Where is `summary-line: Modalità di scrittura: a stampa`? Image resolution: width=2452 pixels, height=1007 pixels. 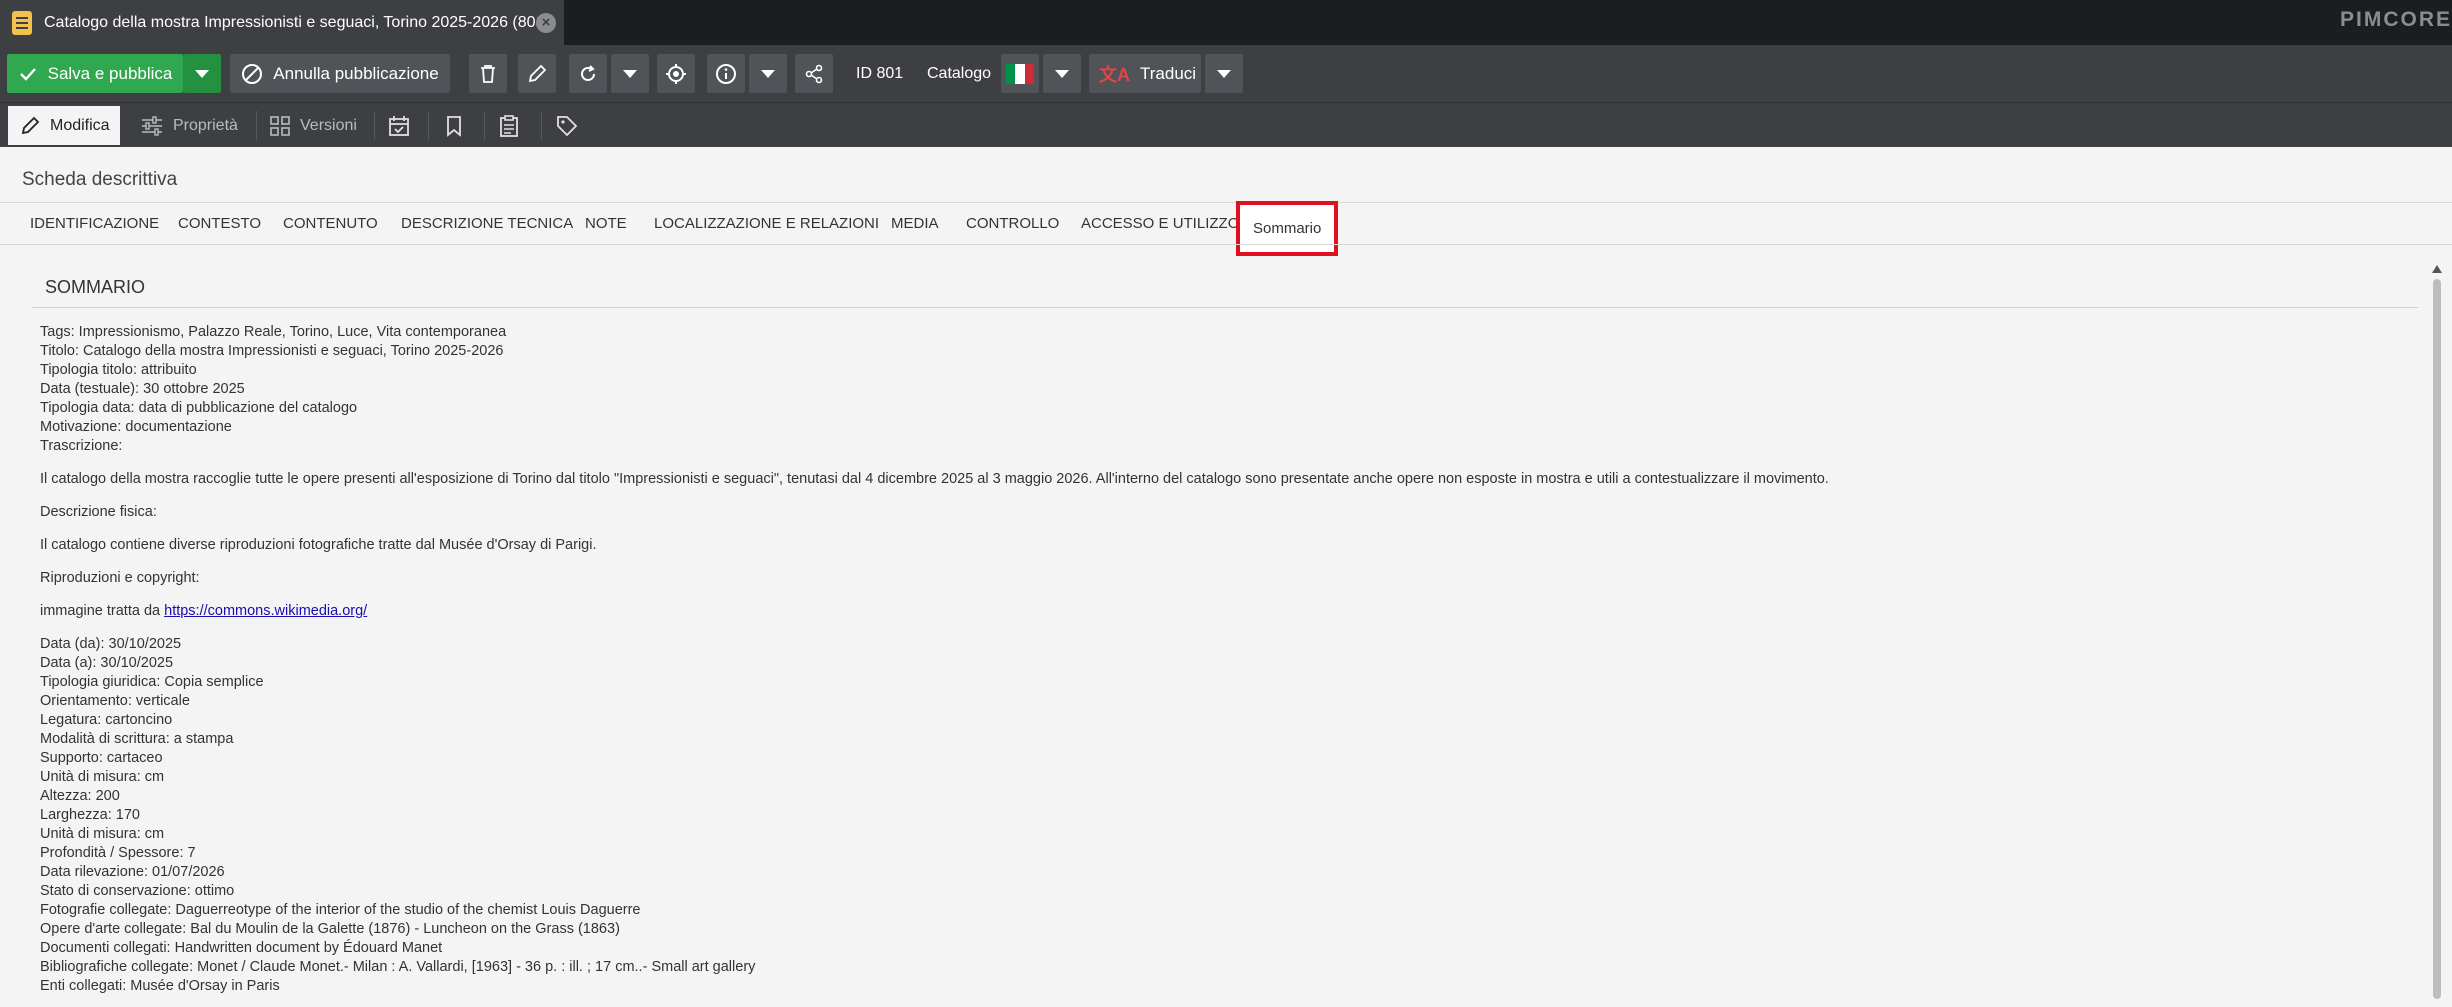
summary-line: Modalità di scrittura: a stampa is located at coordinates (137, 739).